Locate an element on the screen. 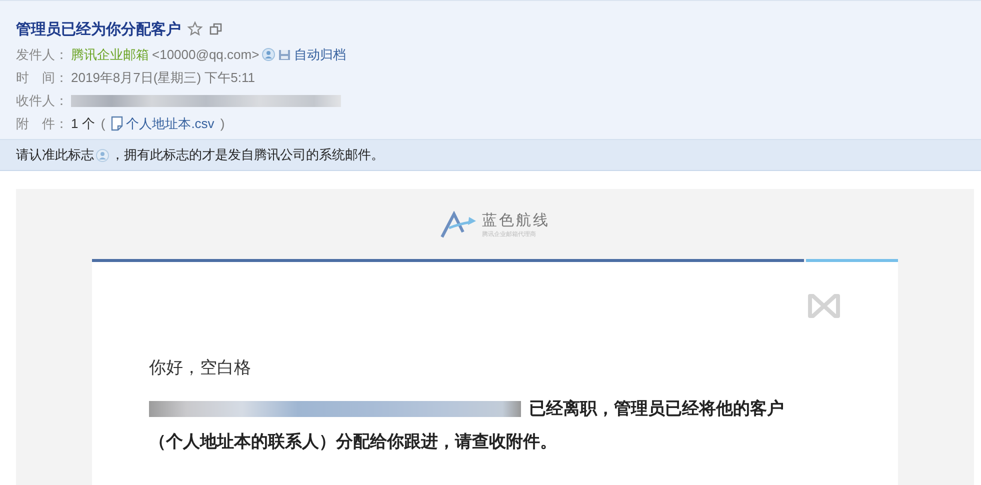 This screenshot has width=981, height=485. greeting-text: 你好，空白格 is located at coordinates (200, 368).